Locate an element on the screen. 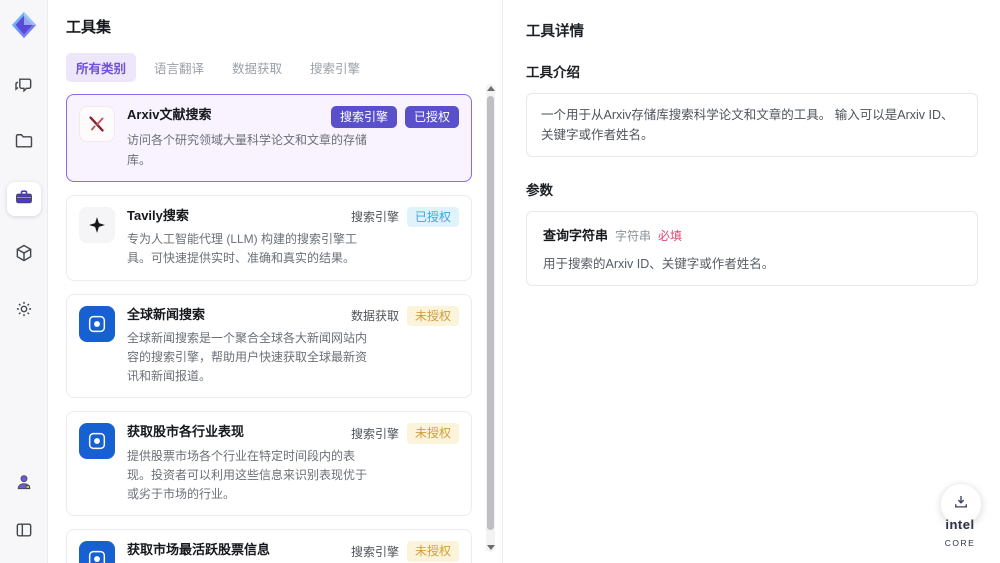 Image resolution: width=1000 pixels, height=563 pixels. tavily-star-icon is located at coordinates (97, 224).